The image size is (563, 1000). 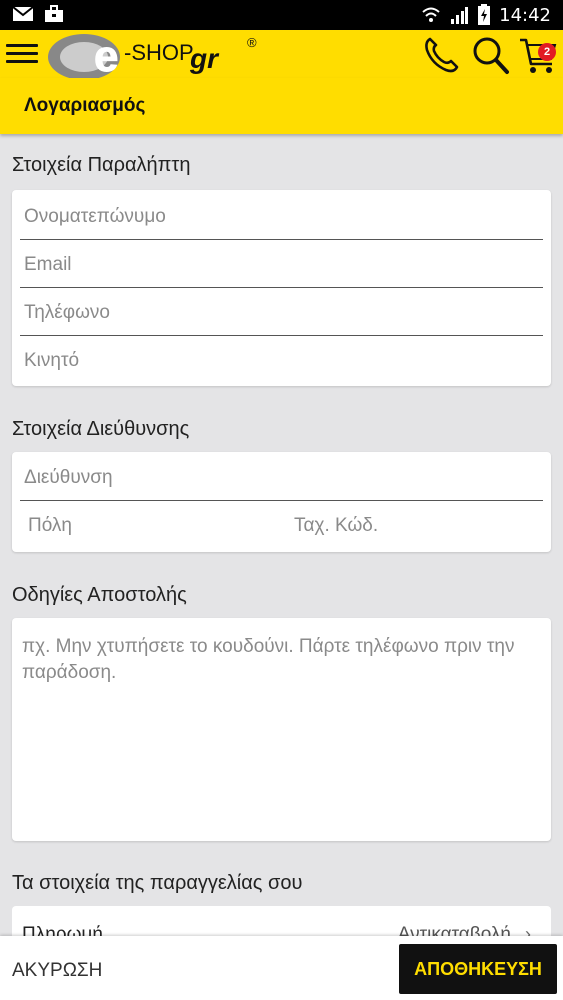 I want to click on clock: 14:42, so click(x=525, y=15).